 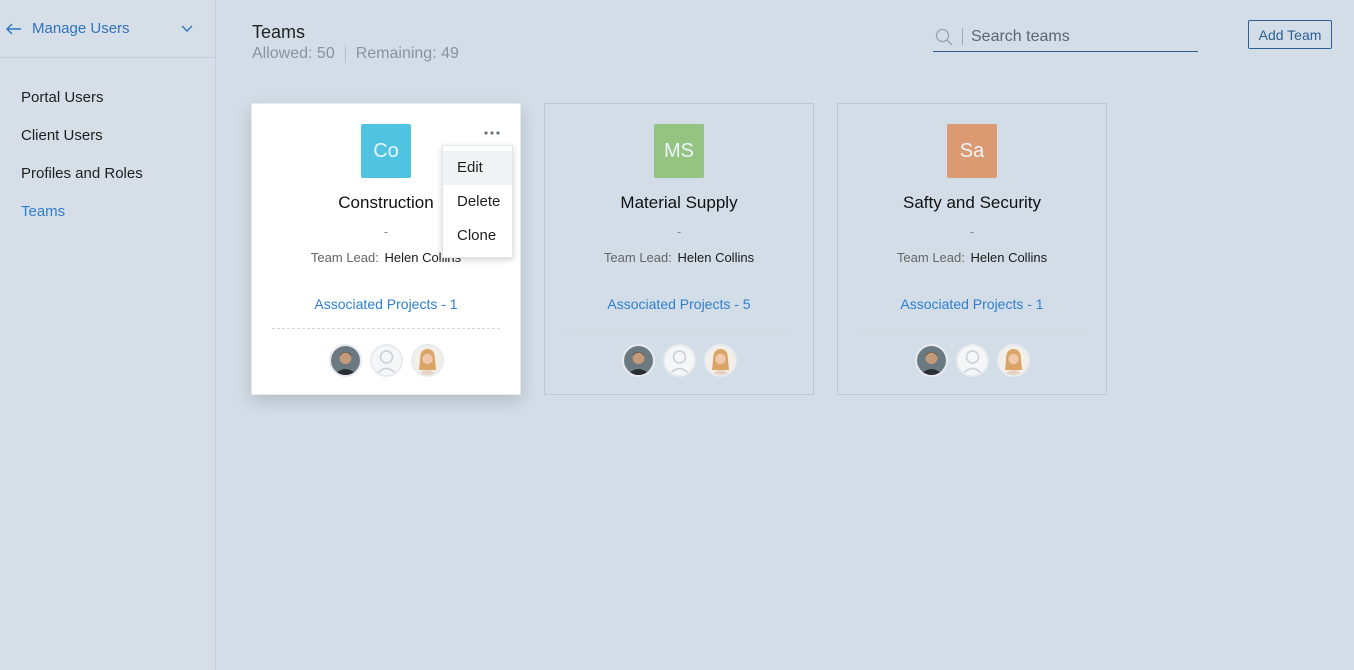 I want to click on sidebar-item-teams: Teams, so click(x=107, y=219).